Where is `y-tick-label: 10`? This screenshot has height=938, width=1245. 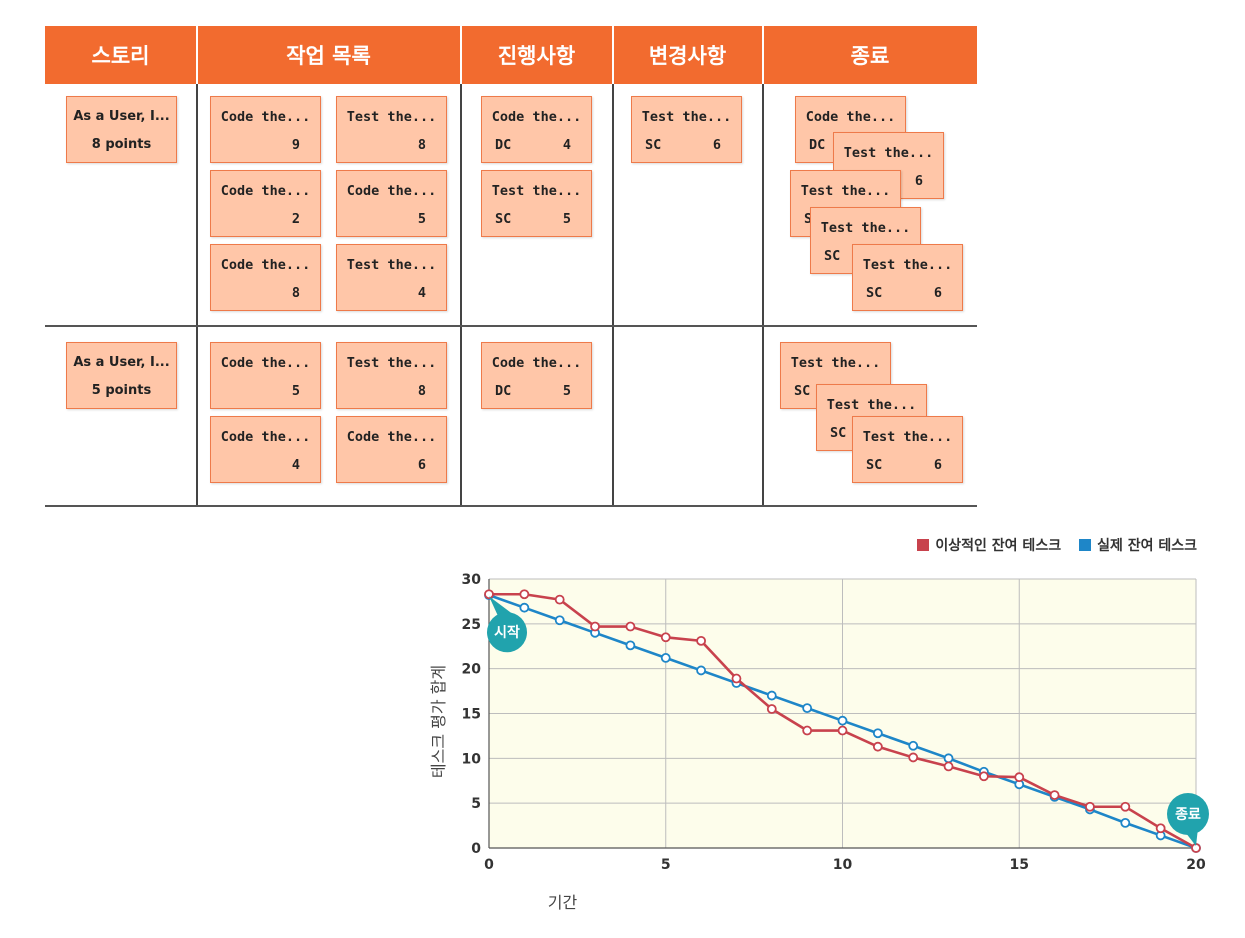 y-tick-label: 10 is located at coordinates (472, 759).